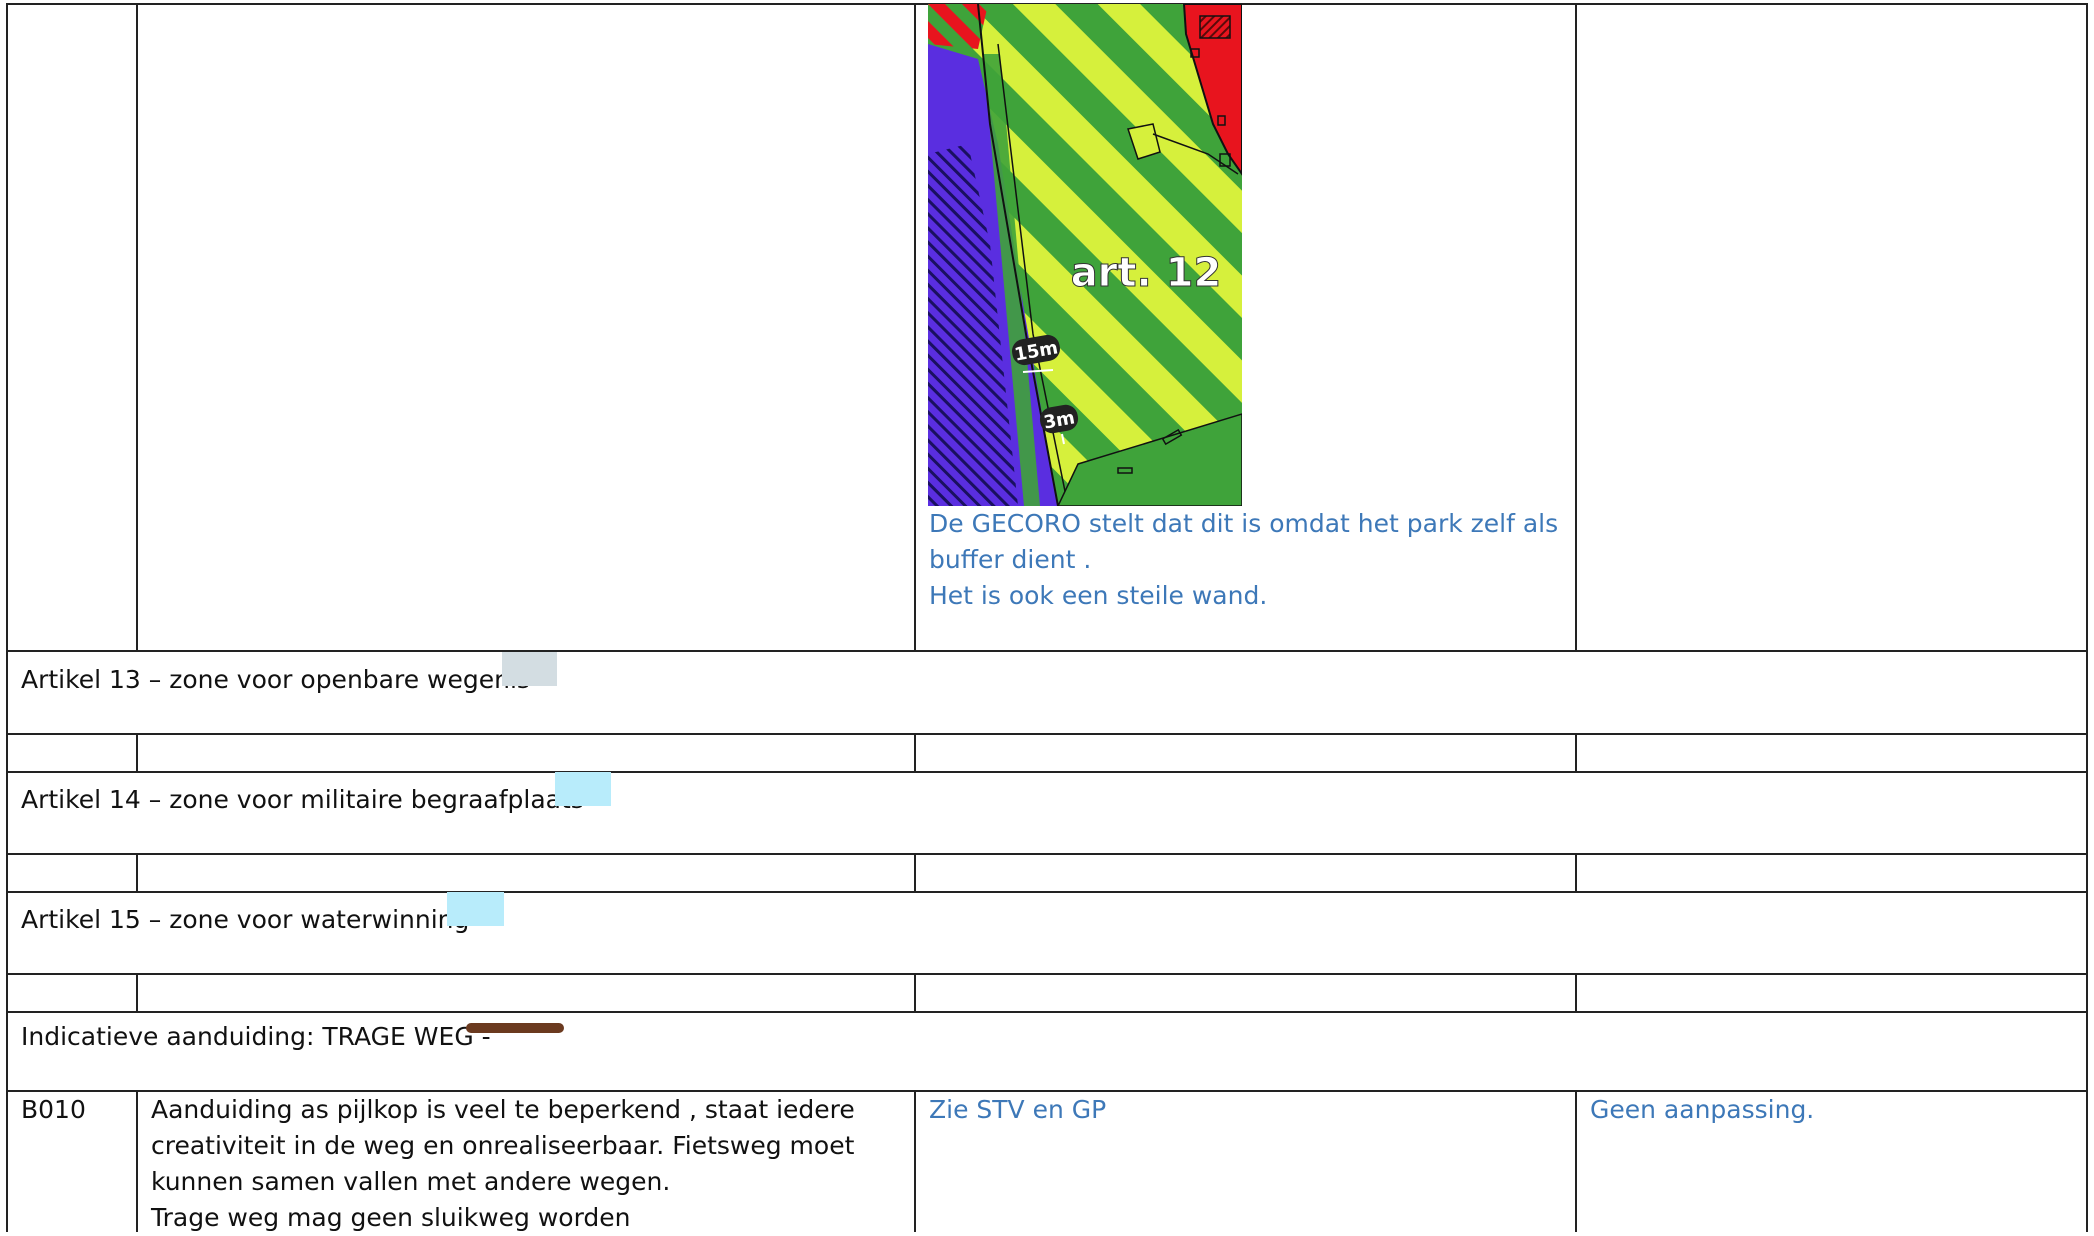  I want to click on reaction-text-line: Het is ook een steile wand., so click(1098, 595).